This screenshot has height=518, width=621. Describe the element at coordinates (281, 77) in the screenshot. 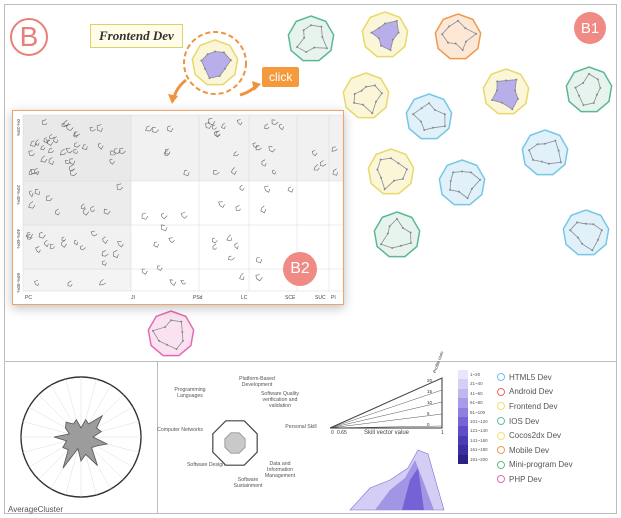

I see `click-button: click` at that location.